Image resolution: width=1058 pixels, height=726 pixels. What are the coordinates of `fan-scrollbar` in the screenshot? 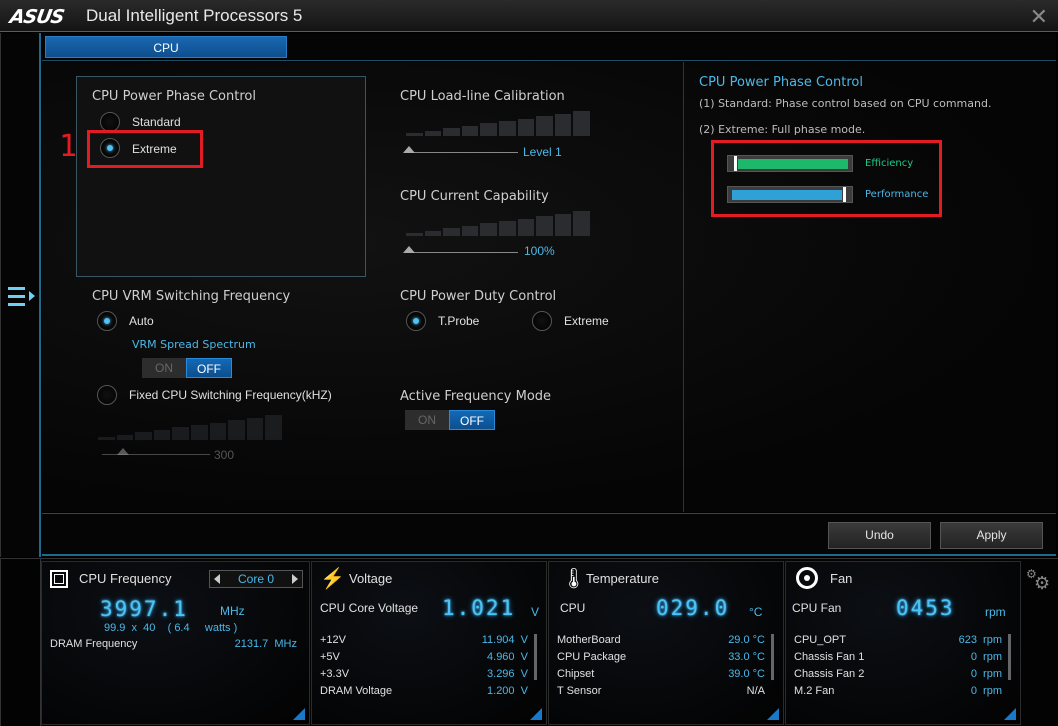 It's located at (1009, 657).